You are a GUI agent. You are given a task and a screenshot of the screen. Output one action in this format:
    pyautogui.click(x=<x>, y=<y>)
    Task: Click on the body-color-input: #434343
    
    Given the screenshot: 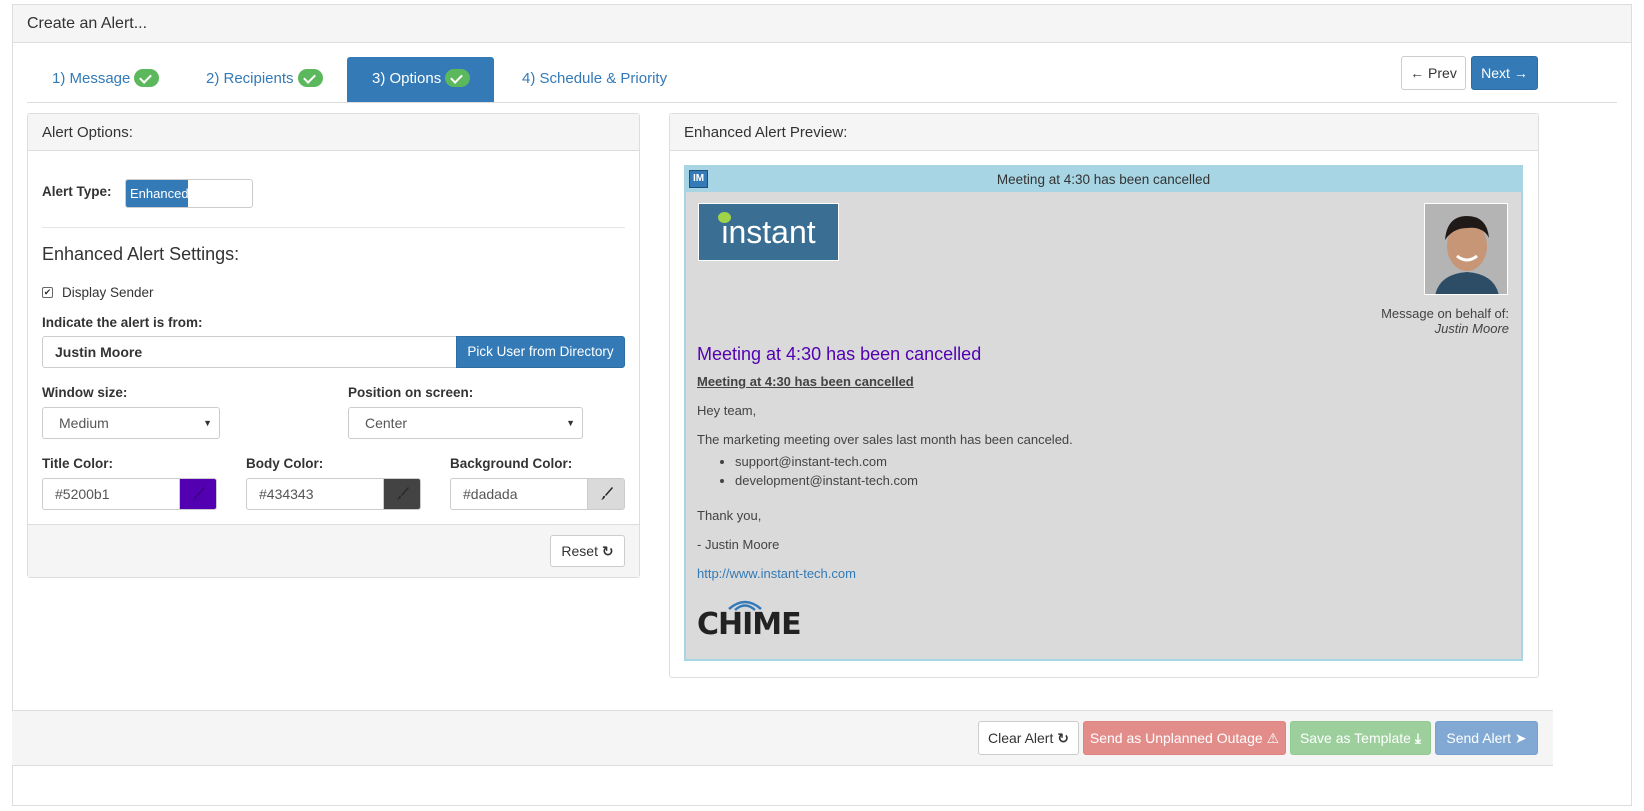 What is the action you would take?
    pyautogui.click(x=315, y=494)
    